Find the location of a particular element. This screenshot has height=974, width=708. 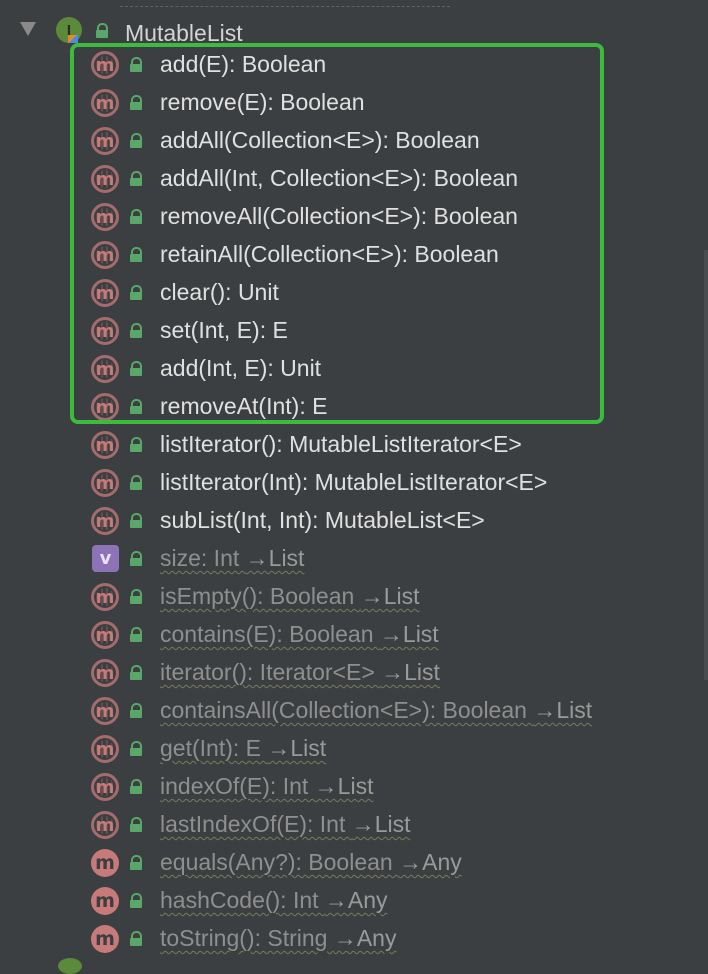

member-signature: isEmpty(): Boolean →List is located at coordinates (290, 596).